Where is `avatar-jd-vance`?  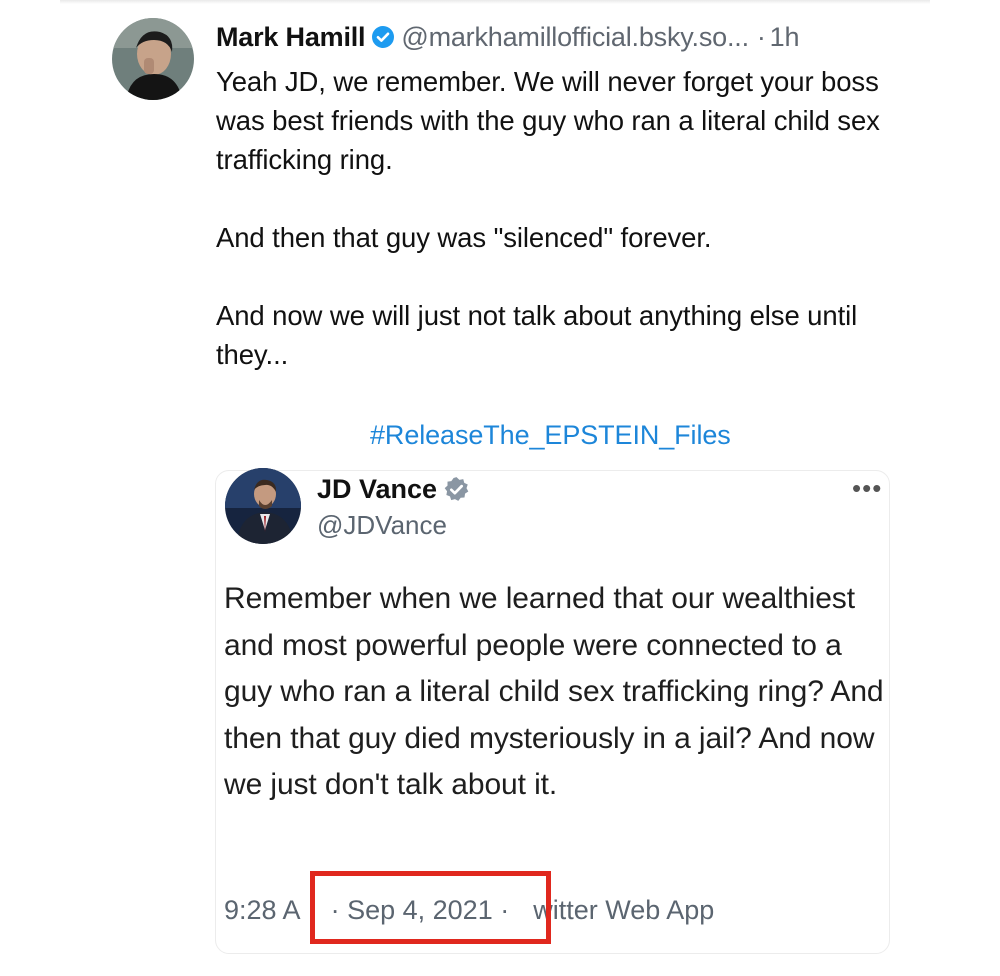
avatar-jd-vance is located at coordinates (263, 506).